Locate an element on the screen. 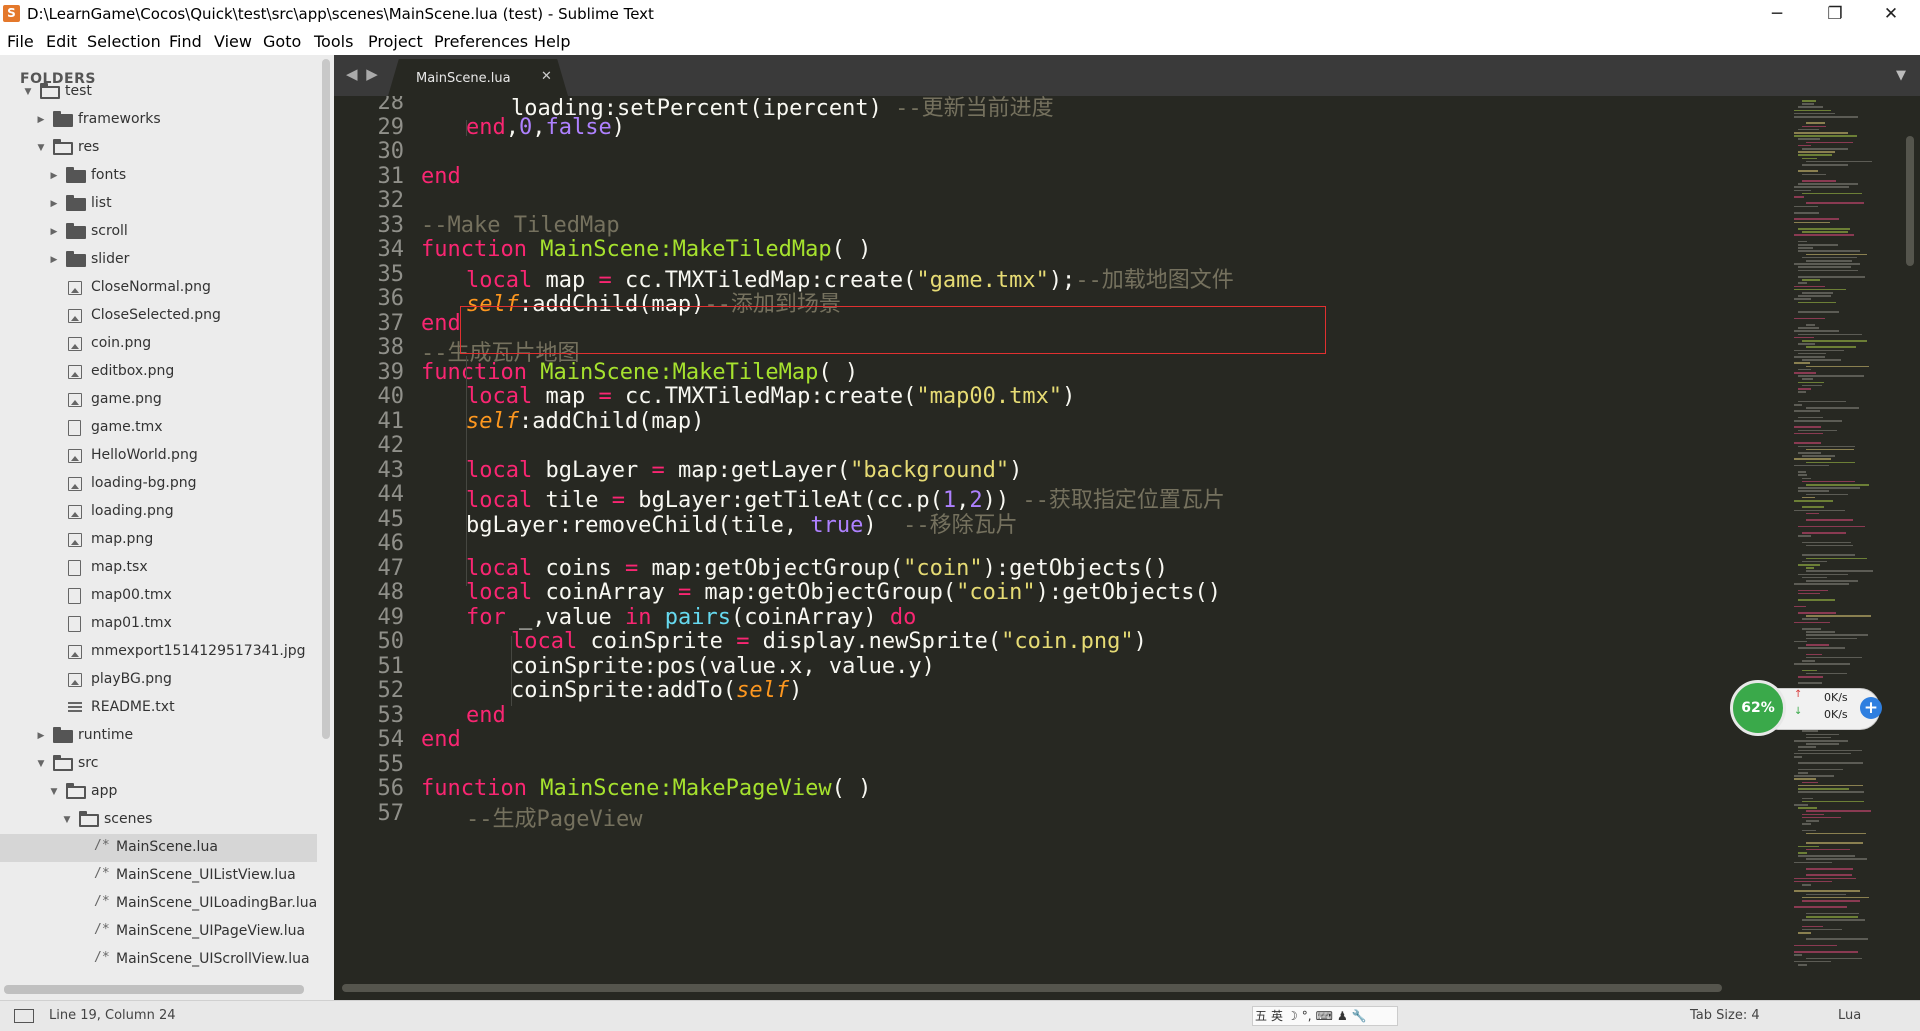 The width and height of the screenshot is (1920, 1031). file-item: README.txt is located at coordinates (158, 708).